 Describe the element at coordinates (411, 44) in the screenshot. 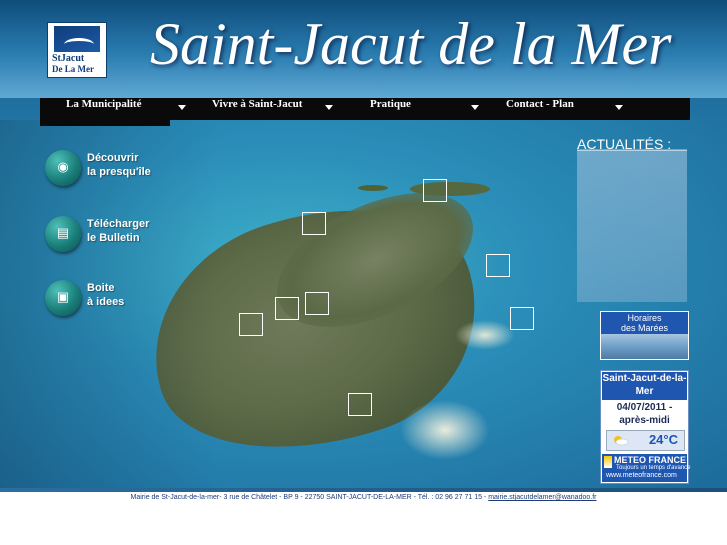

I see `site-title: Saint-Jacut de la Mer` at that location.